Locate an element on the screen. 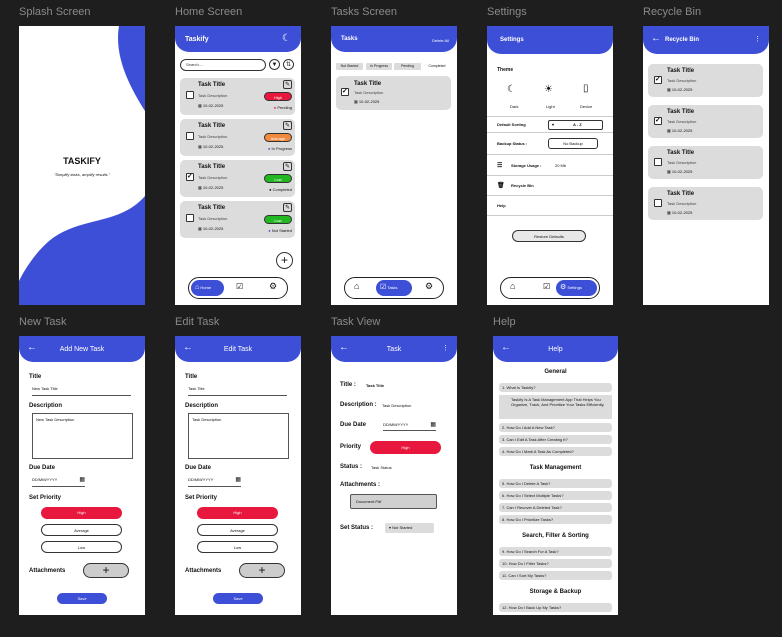  help-question: 8. How Do I Prioritize Tasks? is located at coordinates (555, 519).